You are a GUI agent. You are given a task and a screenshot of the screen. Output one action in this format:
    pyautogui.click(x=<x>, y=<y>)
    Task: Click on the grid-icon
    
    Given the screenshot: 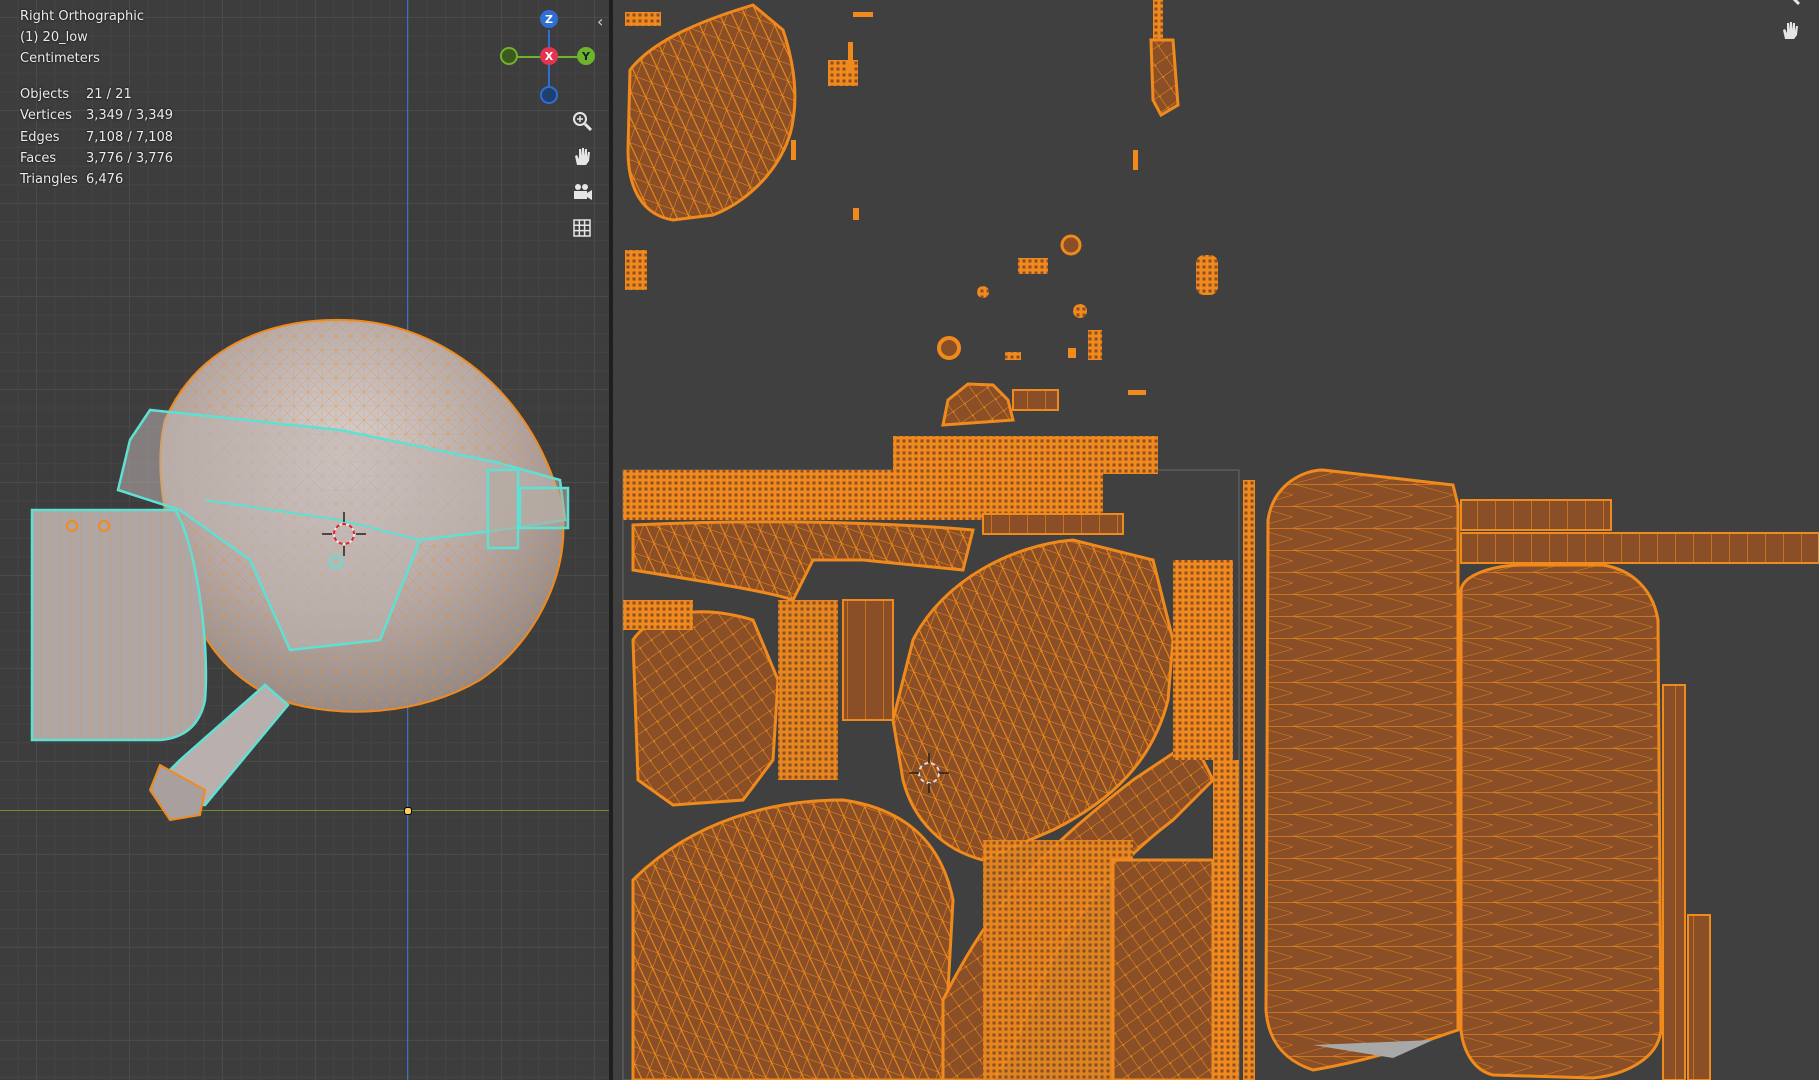 What is the action you would take?
    pyautogui.click(x=582, y=228)
    